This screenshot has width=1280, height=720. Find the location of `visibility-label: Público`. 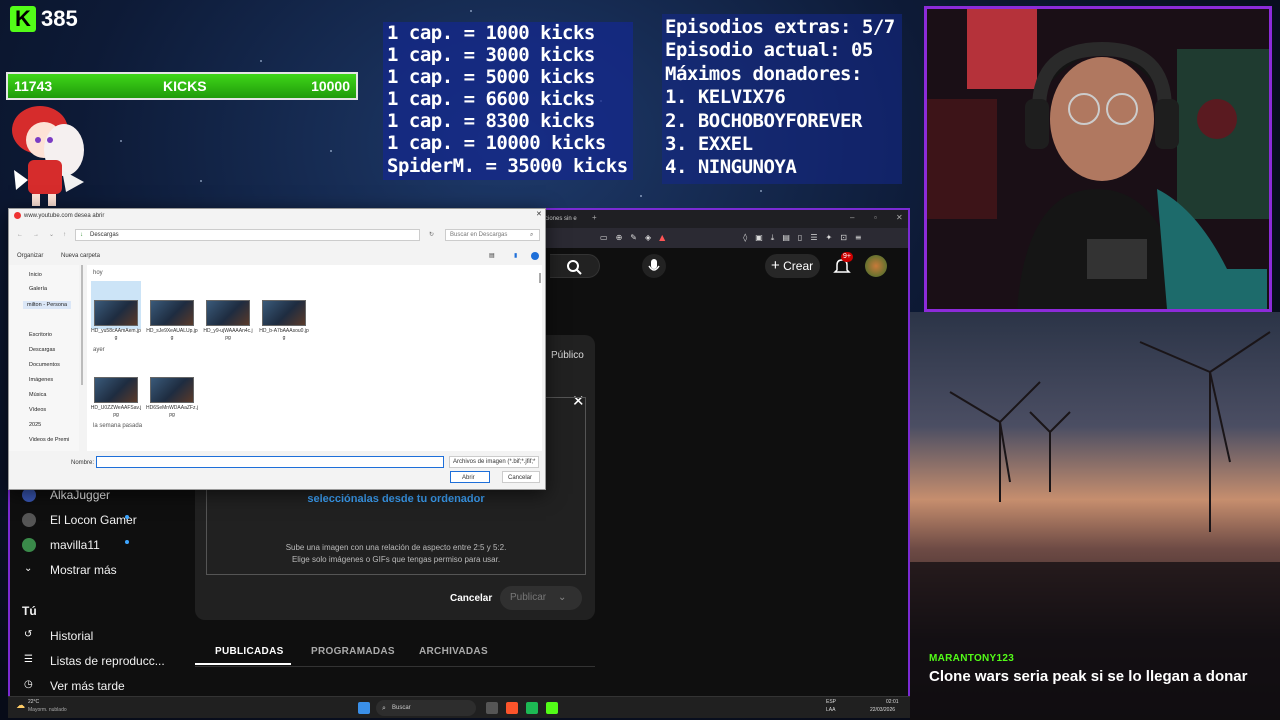

visibility-label: Público is located at coordinates (567, 356).